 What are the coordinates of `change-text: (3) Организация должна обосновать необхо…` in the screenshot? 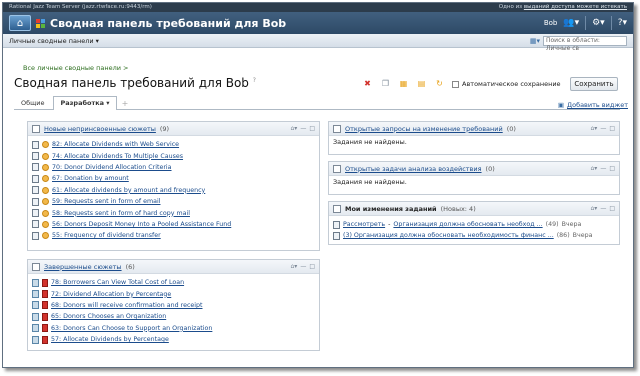 It's located at (448, 235).